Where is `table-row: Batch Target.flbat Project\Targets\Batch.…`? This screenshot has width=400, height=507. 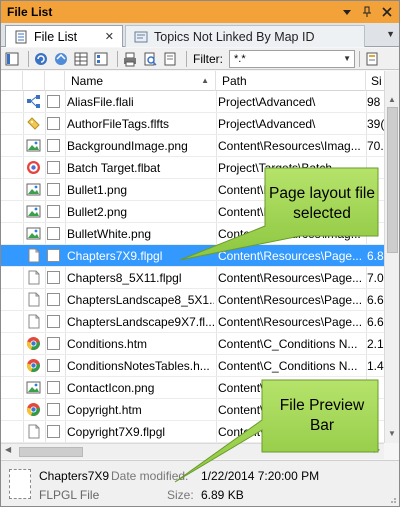
table-row: Batch Target.flbat Project\Targets\Batch.… is located at coordinates (192, 168).